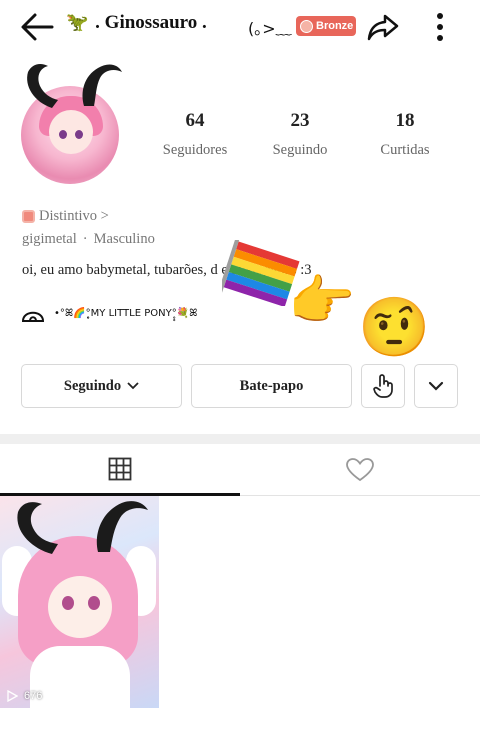 This screenshot has width=480, height=740. What do you see at coordinates (33, 696) in the screenshot?
I see `view-count: 676` at bounding box center [33, 696].